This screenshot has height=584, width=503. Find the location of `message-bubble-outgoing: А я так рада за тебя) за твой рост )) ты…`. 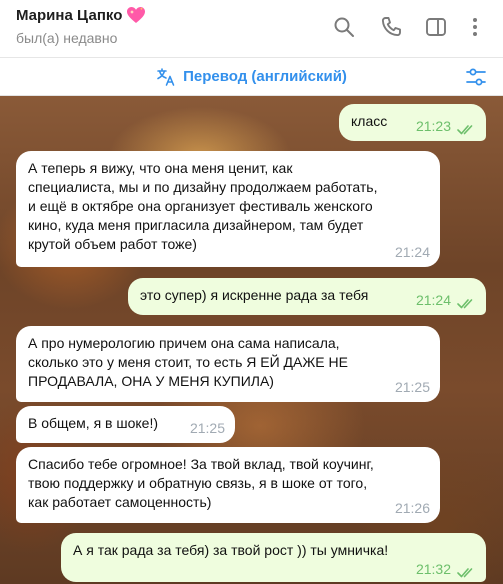

message-bubble-outgoing: А я так рада за тебя) за твой рост )) ты… is located at coordinates (273, 557).